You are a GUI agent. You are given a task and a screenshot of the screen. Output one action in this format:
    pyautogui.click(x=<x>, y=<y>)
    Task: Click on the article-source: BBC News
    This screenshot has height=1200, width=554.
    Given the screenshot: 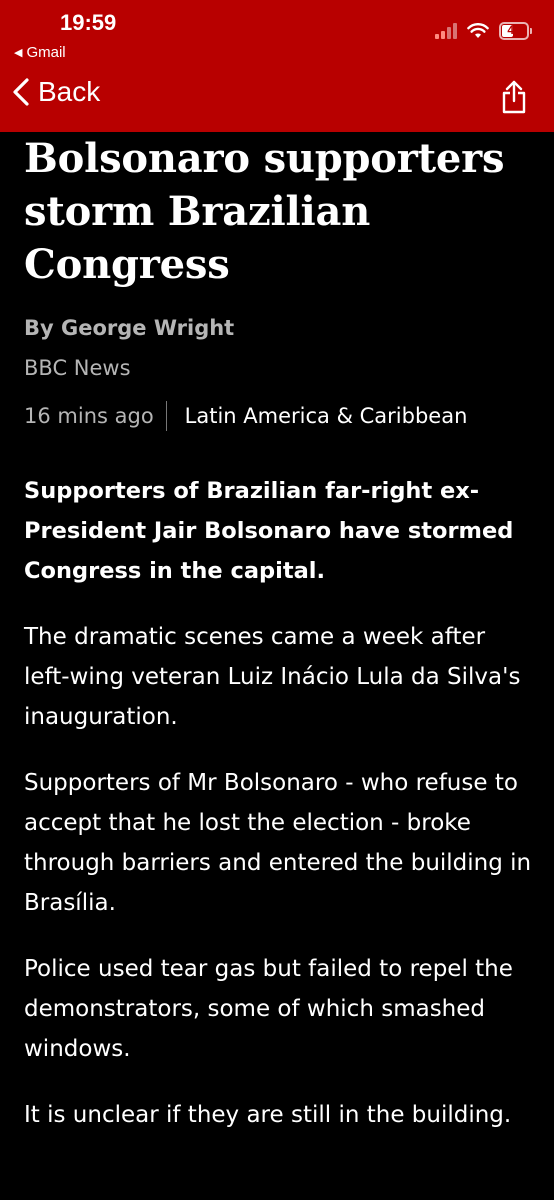 What is the action you would take?
    pyautogui.click(x=77, y=368)
    